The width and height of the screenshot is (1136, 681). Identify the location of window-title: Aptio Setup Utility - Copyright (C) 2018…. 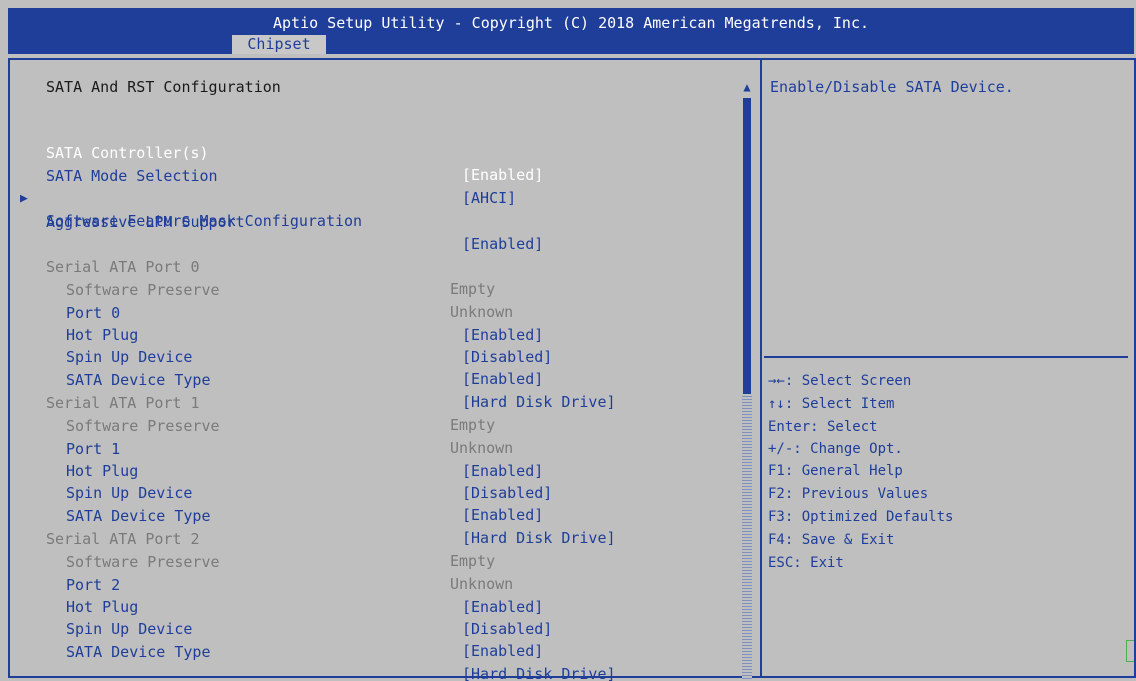
(571, 23).